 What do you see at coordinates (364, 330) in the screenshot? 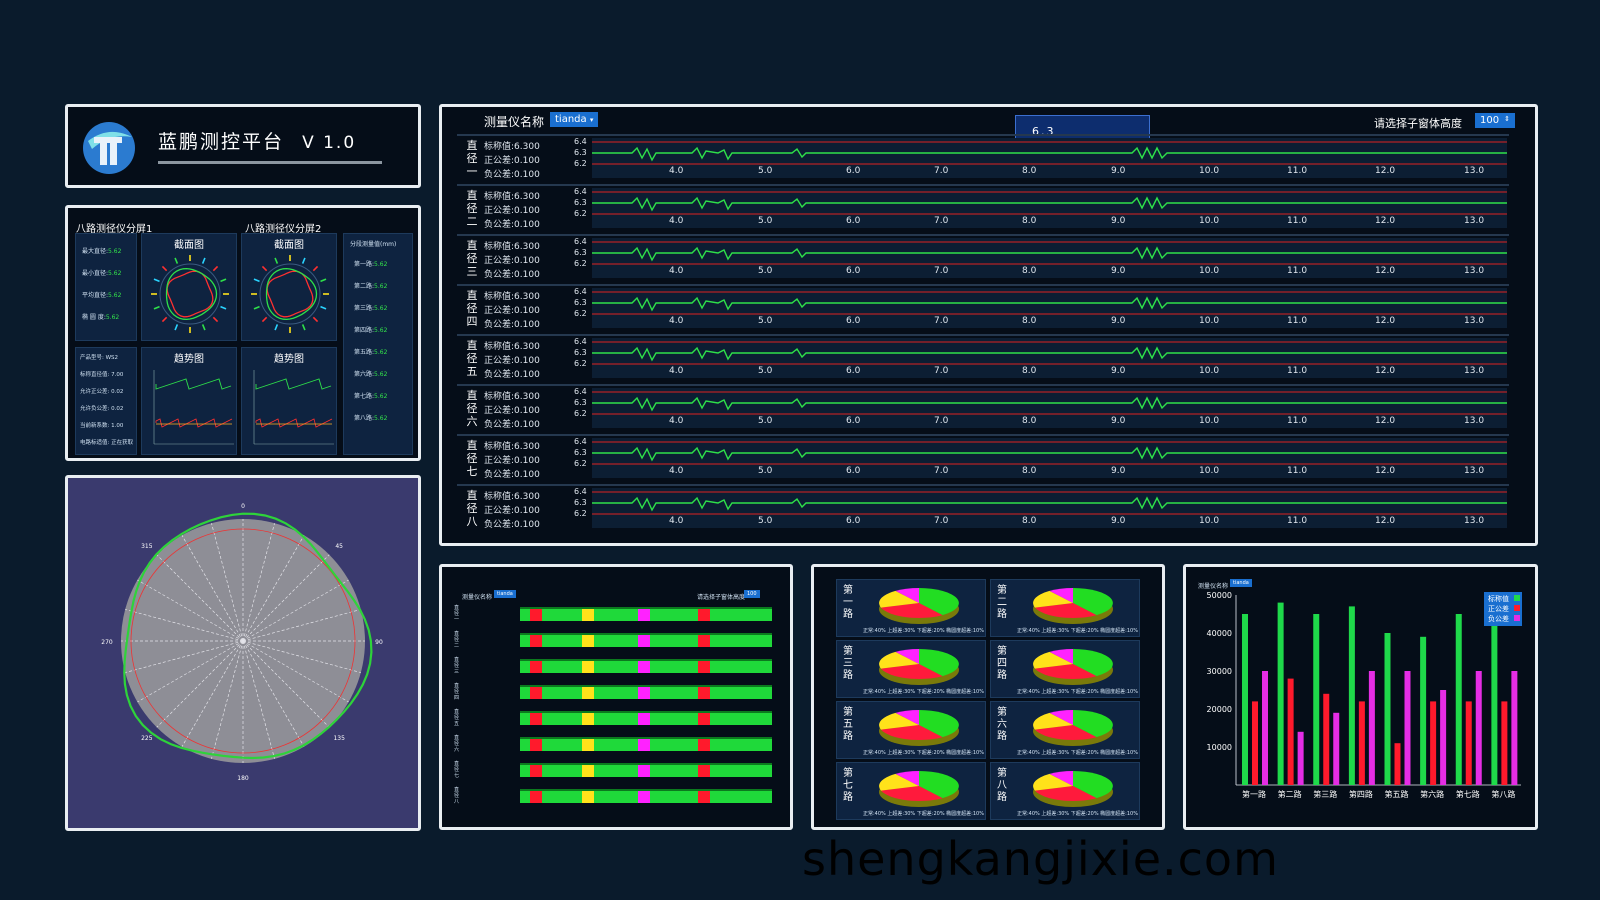
I see `measure-label: 第四路:` at bounding box center [364, 330].